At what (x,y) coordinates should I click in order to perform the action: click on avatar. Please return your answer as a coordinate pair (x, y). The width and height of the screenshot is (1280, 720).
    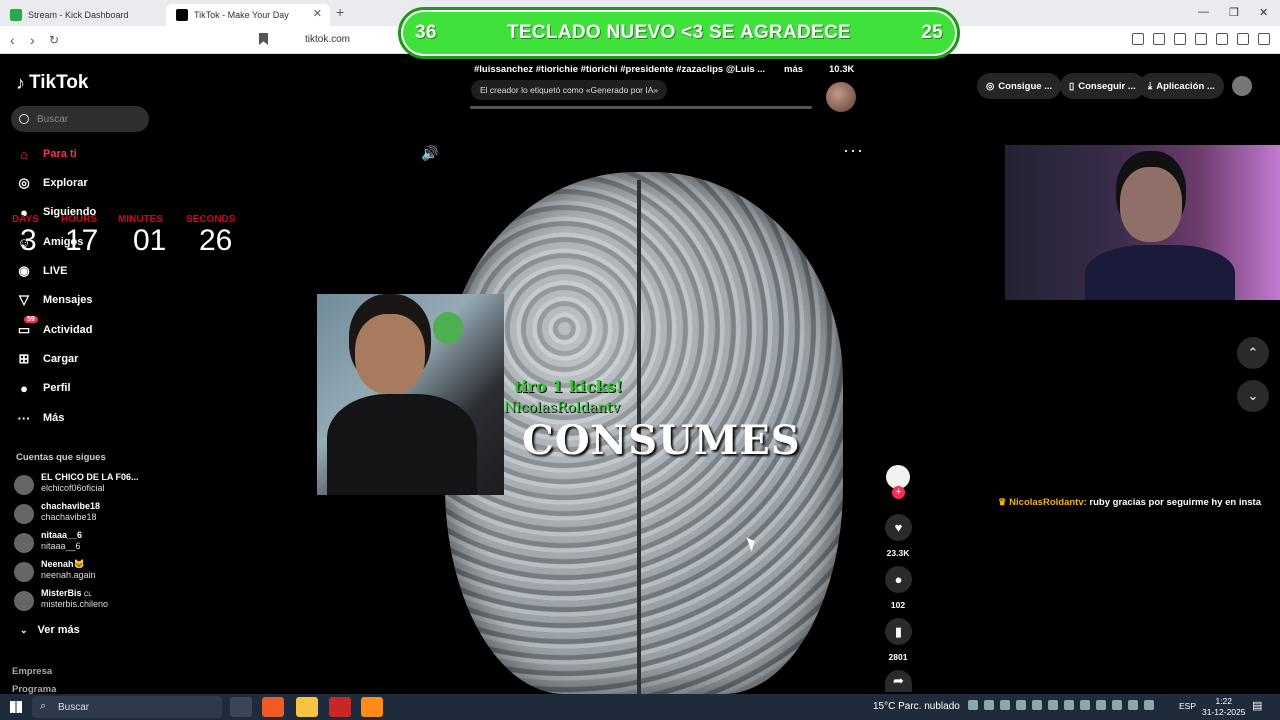
    Looking at the image, I should click on (24, 485).